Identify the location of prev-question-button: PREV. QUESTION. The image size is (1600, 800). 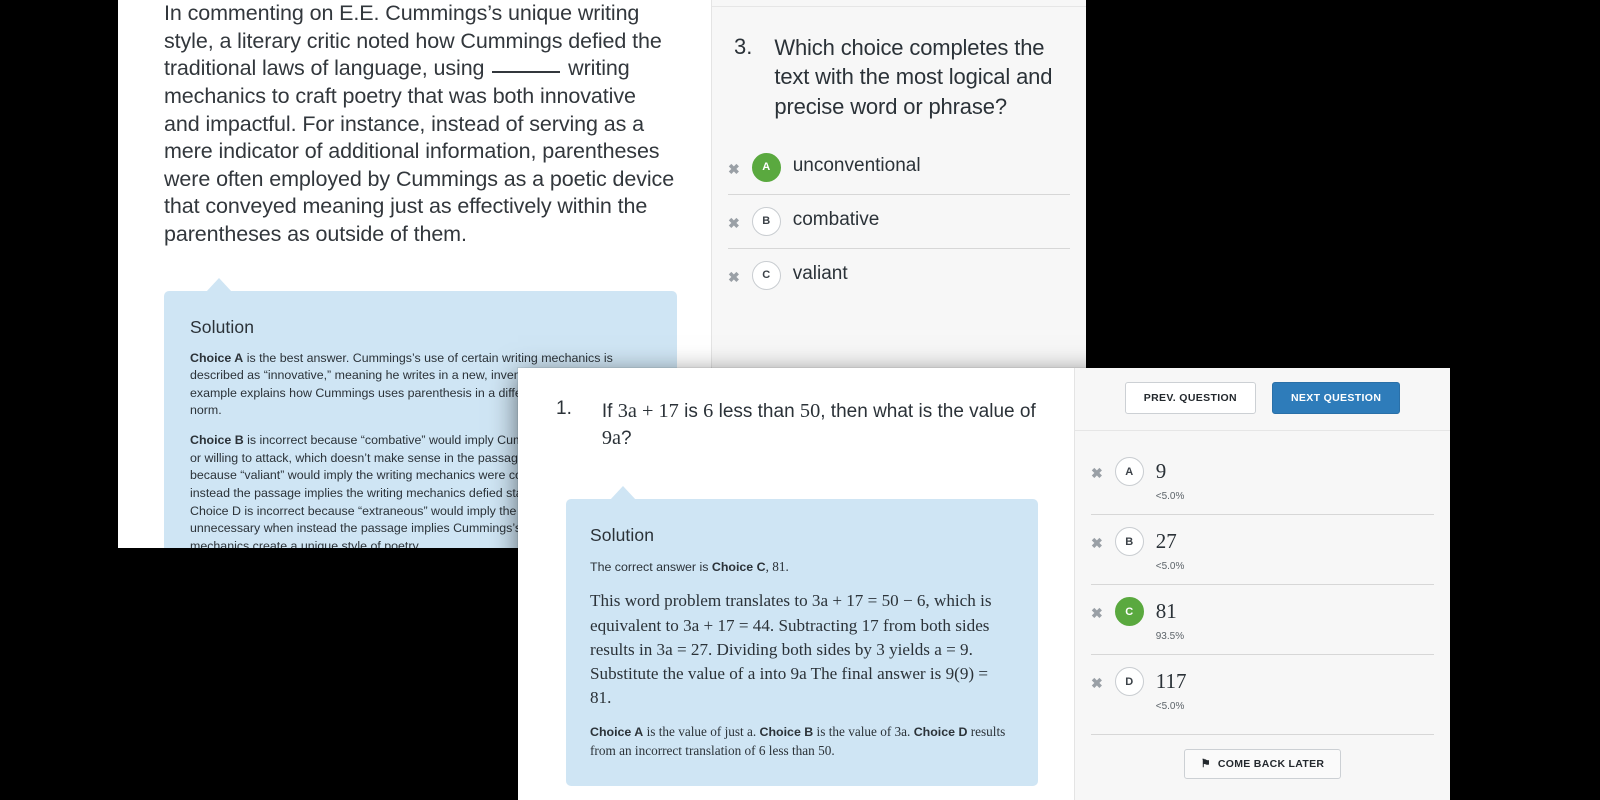
(1190, 398).